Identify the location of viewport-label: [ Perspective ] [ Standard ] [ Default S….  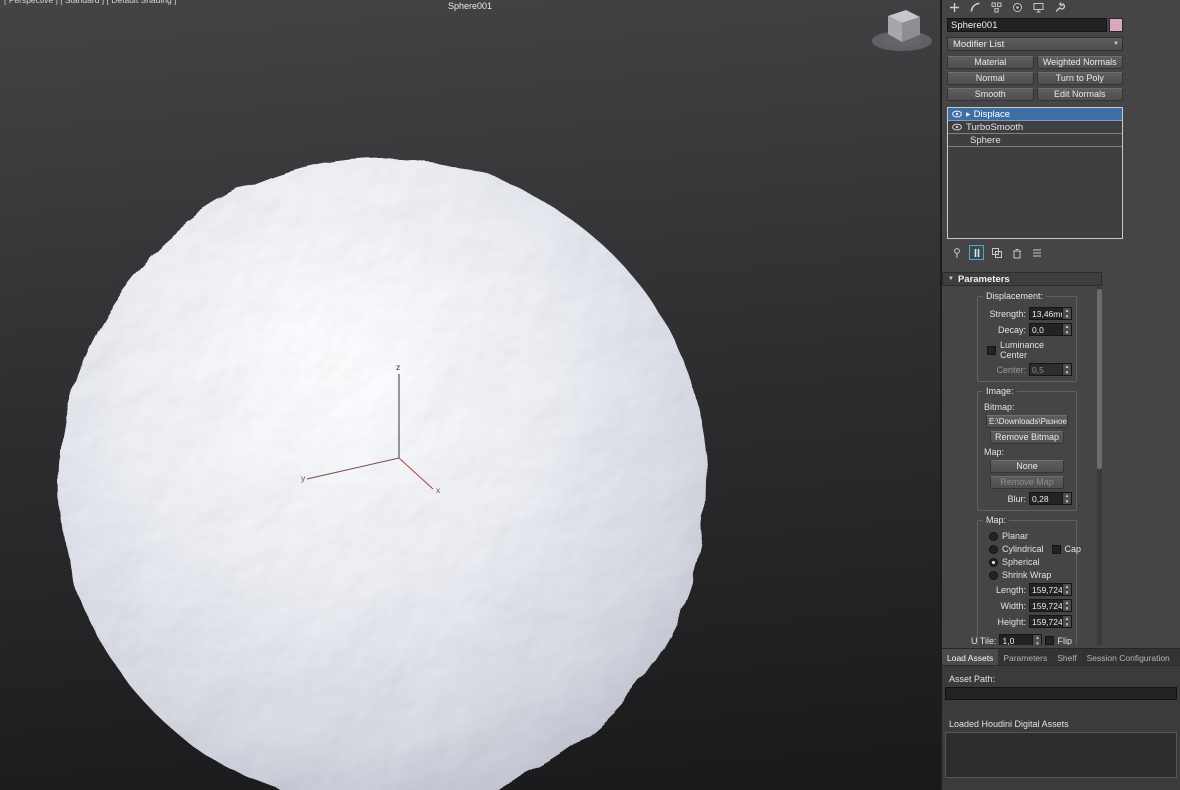
(90, 2).